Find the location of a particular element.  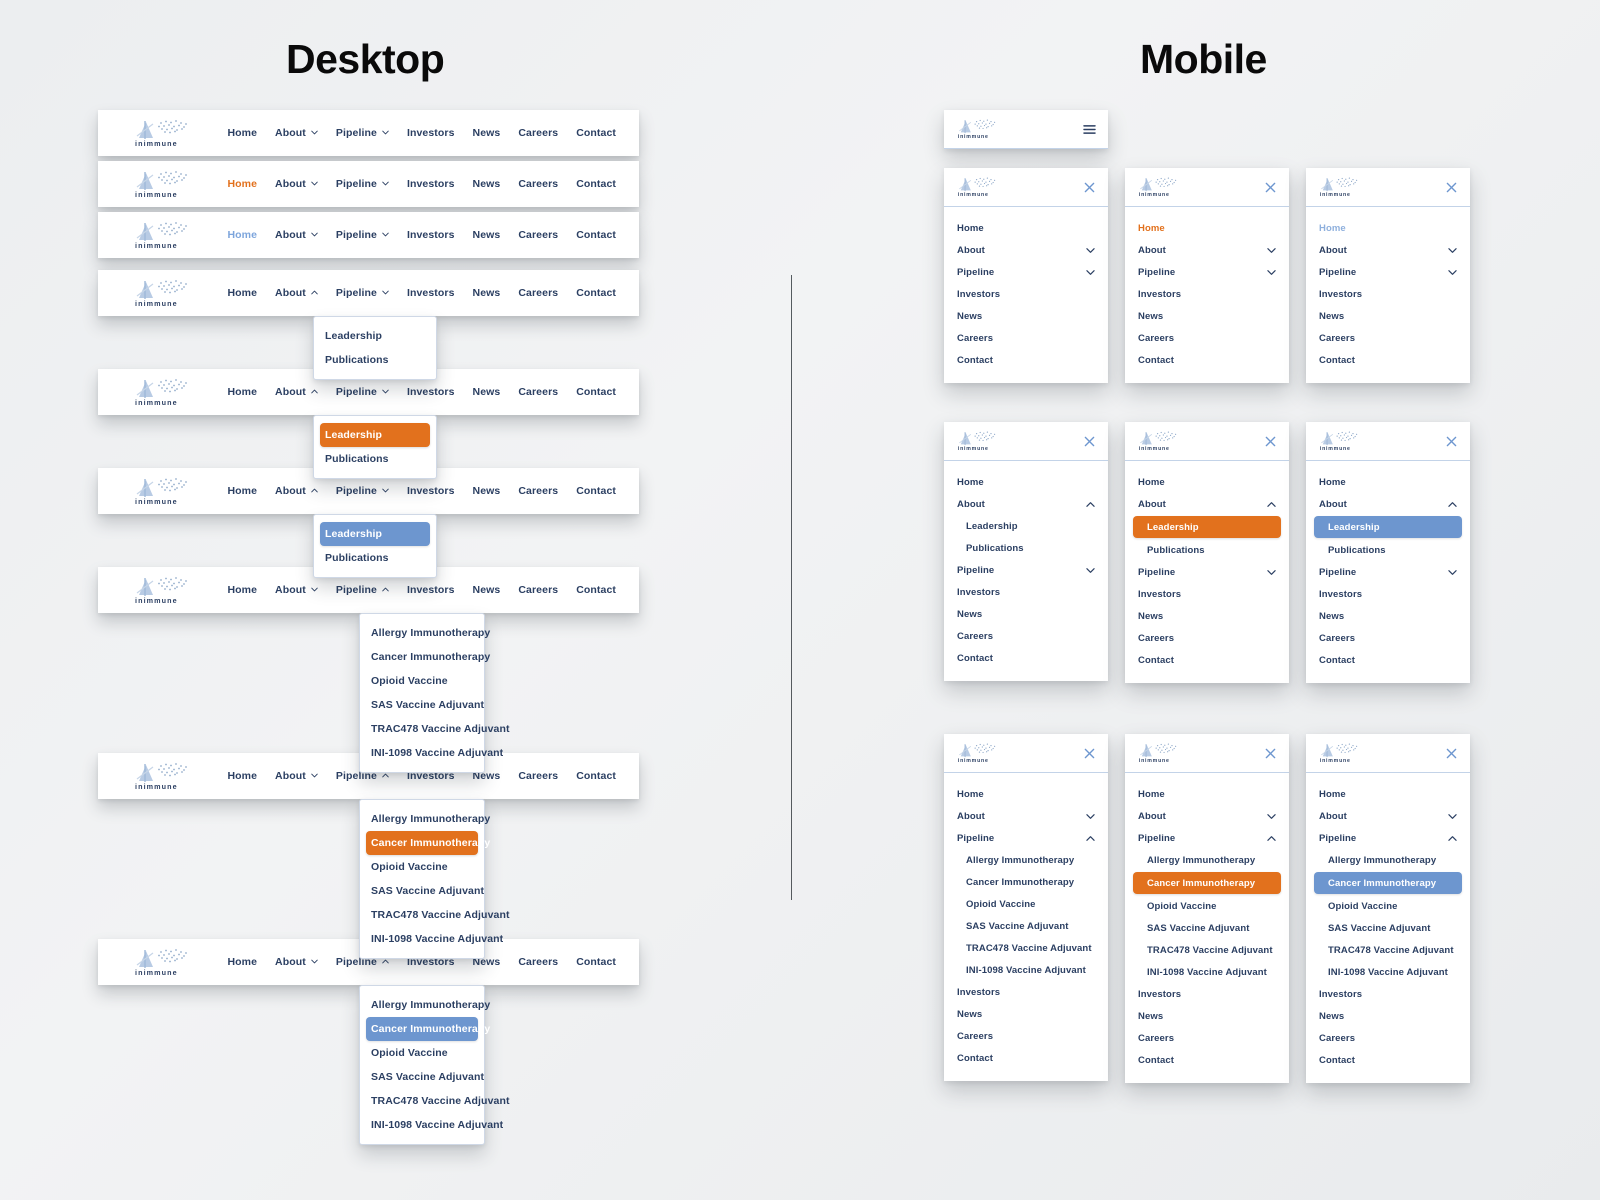

mobile-subnav-item: SAS Vaccine Adjuvant is located at coordinates (1026, 926).